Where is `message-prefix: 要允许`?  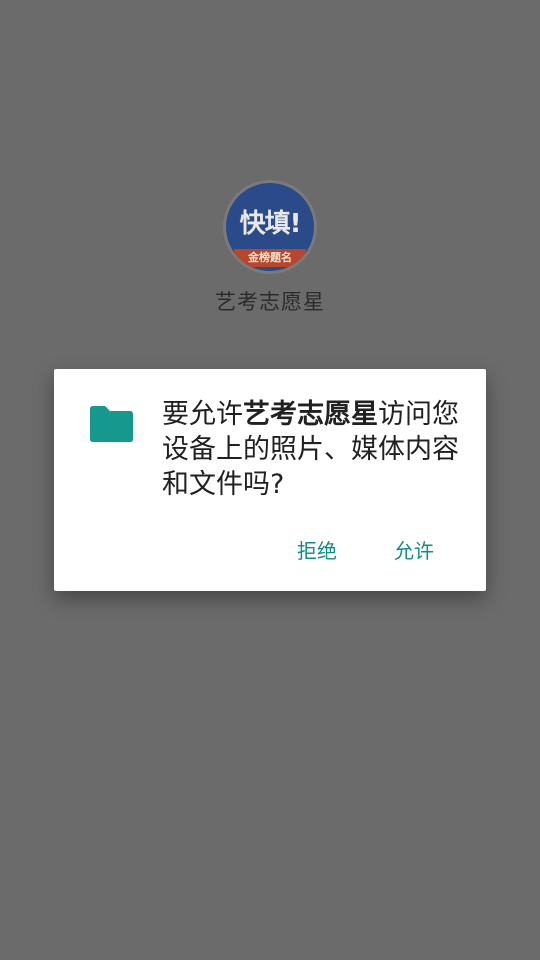
message-prefix: 要允许 is located at coordinates (202, 414).